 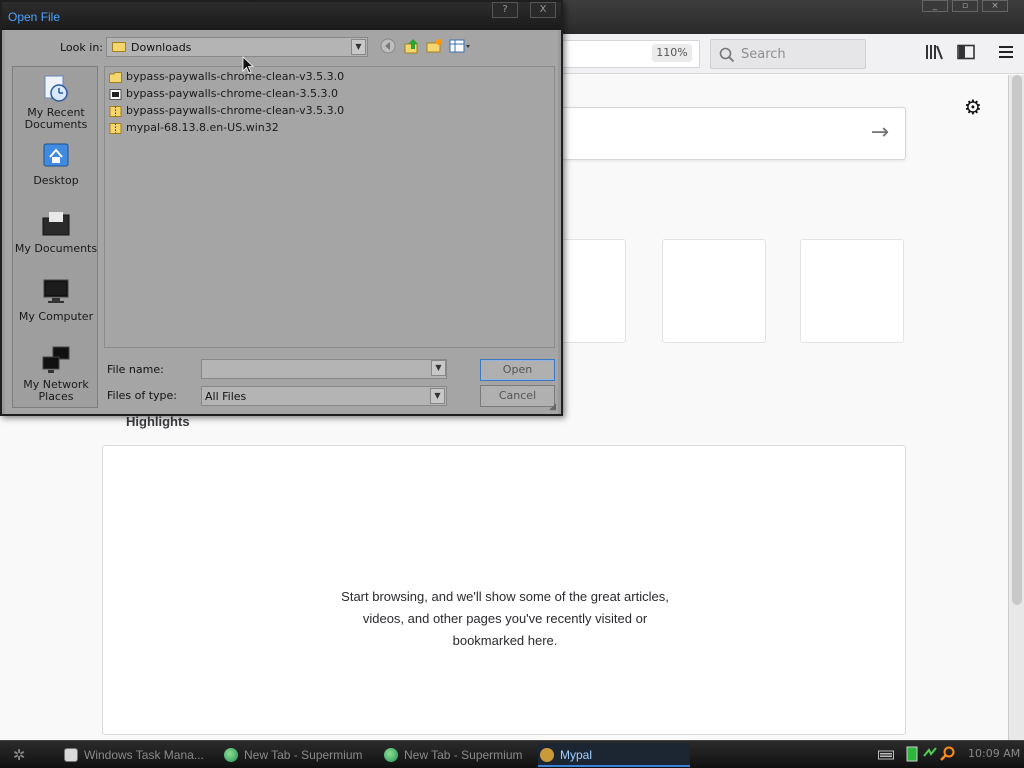 What do you see at coordinates (1017, 340) in the screenshot?
I see `scrollbar-thumb` at bounding box center [1017, 340].